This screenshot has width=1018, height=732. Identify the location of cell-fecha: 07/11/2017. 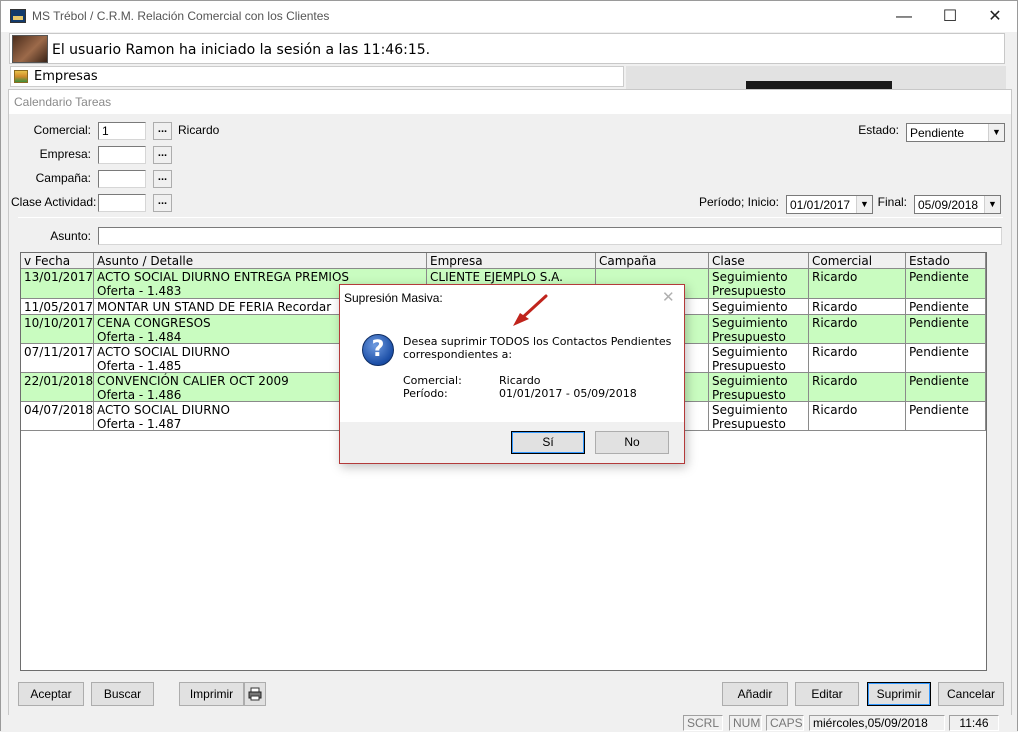
(57, 358).